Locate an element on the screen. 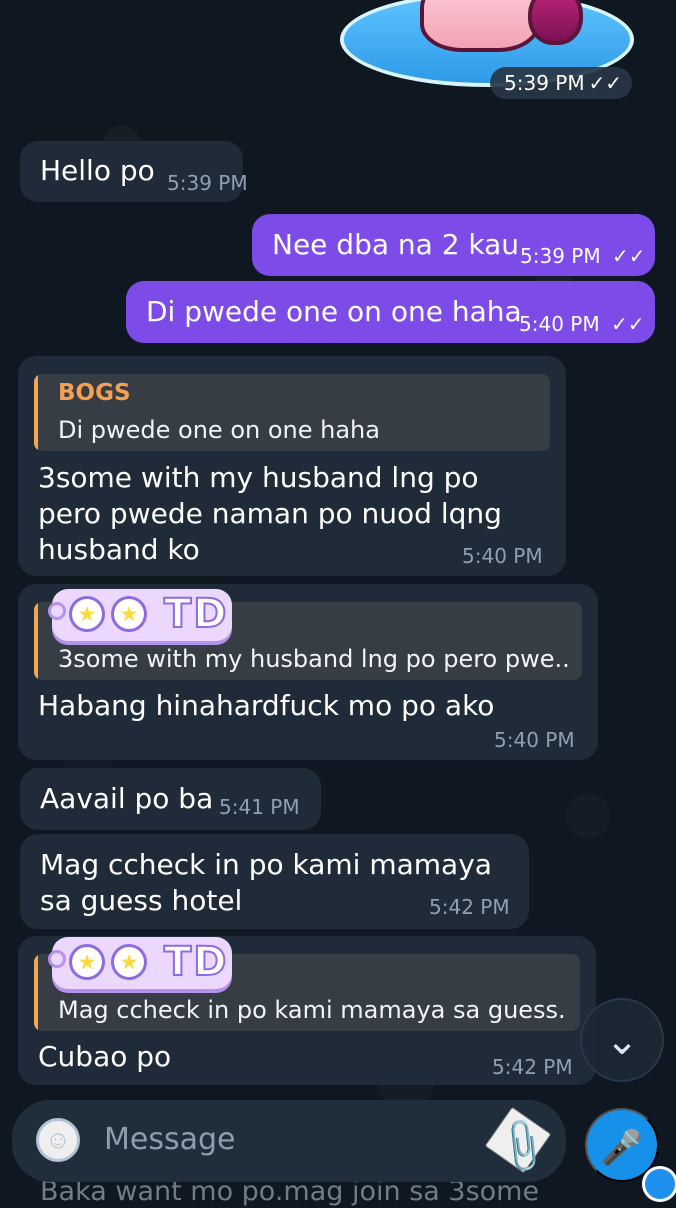 This screenshot has width=676, height=1208. message-bubble: Di pwede one on one haha 5:40 PM ✓✓ is located at coordinates (390, 312).